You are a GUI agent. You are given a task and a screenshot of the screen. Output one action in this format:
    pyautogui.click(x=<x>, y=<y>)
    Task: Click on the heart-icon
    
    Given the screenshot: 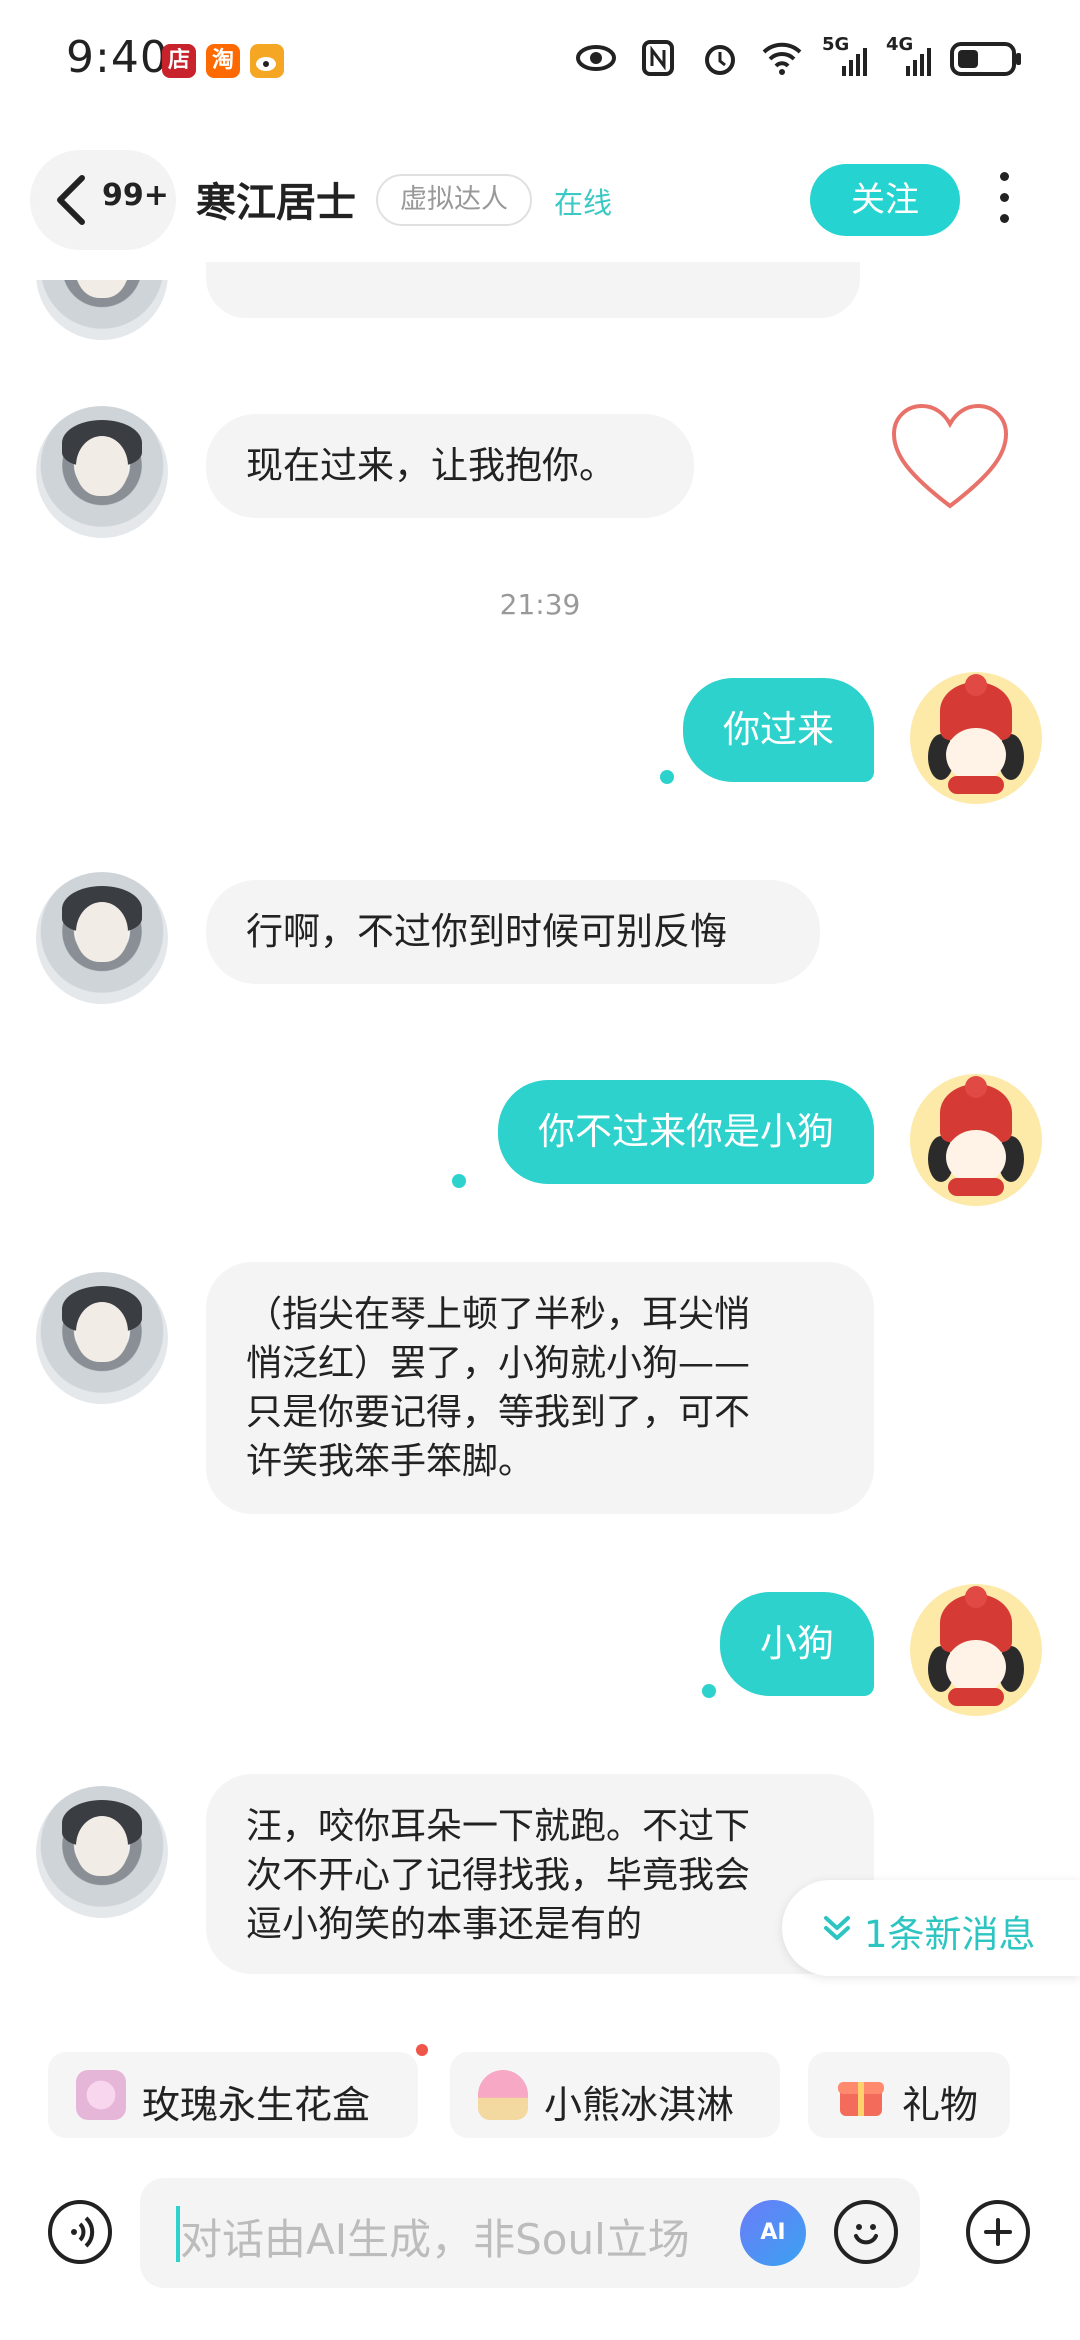 What is the action you would take?
    pyautogui.click(x=950, y=457)
    